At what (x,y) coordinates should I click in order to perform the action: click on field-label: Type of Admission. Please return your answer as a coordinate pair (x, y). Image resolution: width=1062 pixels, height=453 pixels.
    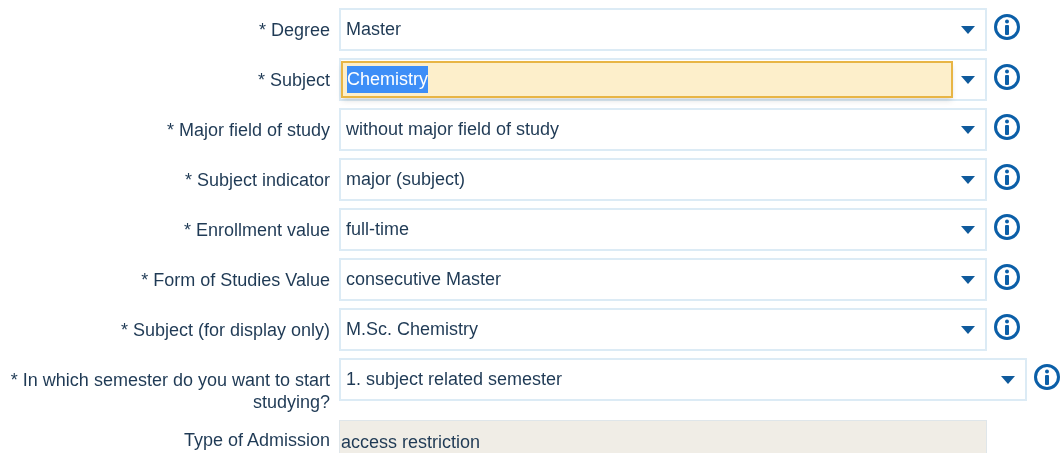
    Looking at the image, I should click on (256, 440).